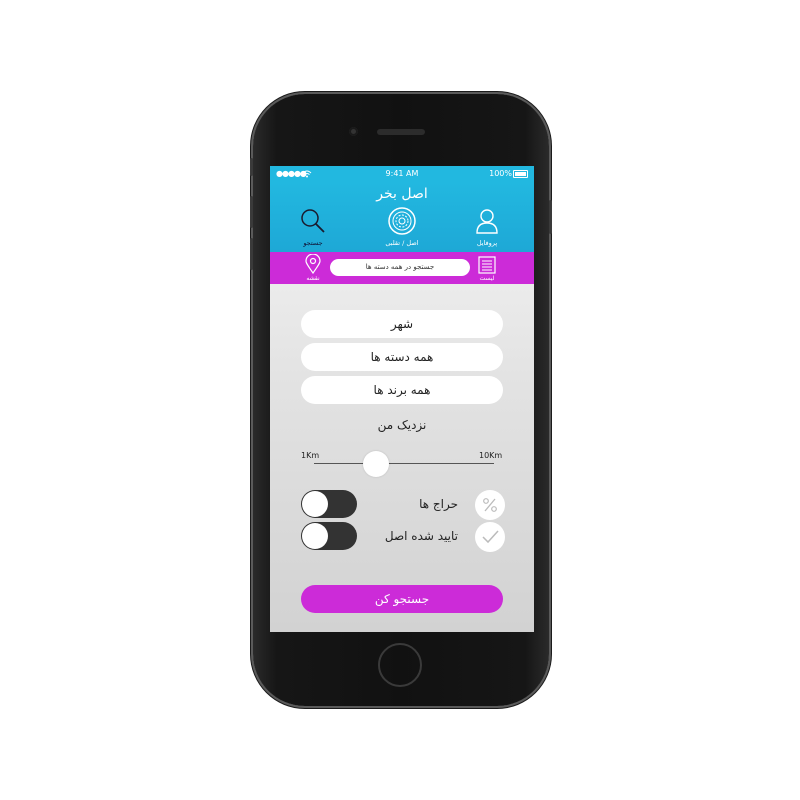  Describe the element at coordinates (402, 243) in the screenshot. I see `nav-original-fake-label: اصل / تقلبی` at that location.